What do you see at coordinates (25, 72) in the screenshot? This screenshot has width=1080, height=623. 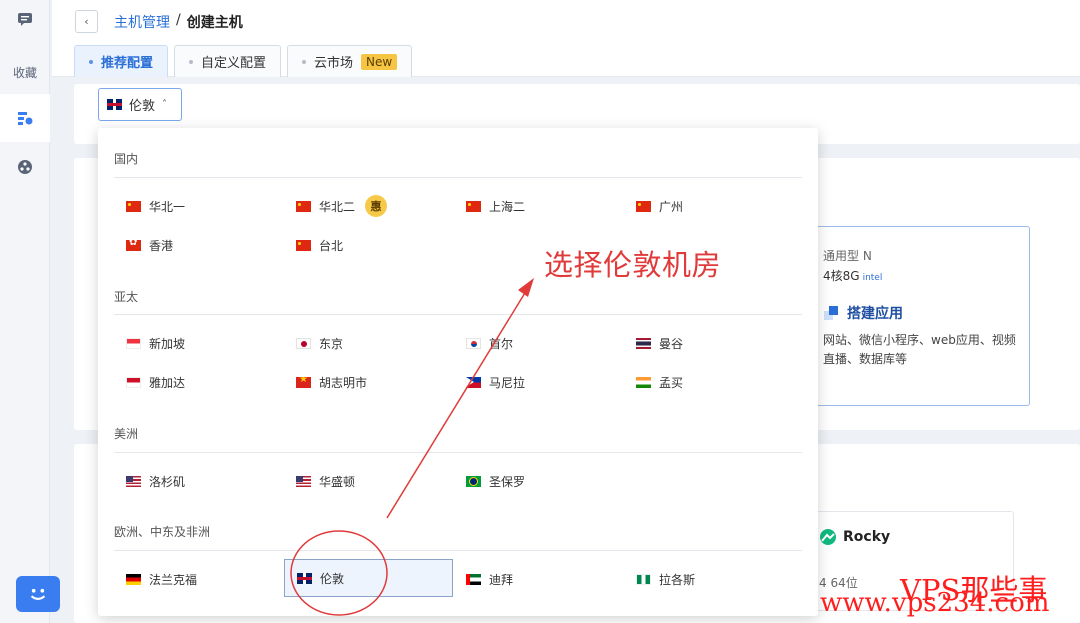 I see `rail-favorites: 收藏` at bounding box center [25, 72].